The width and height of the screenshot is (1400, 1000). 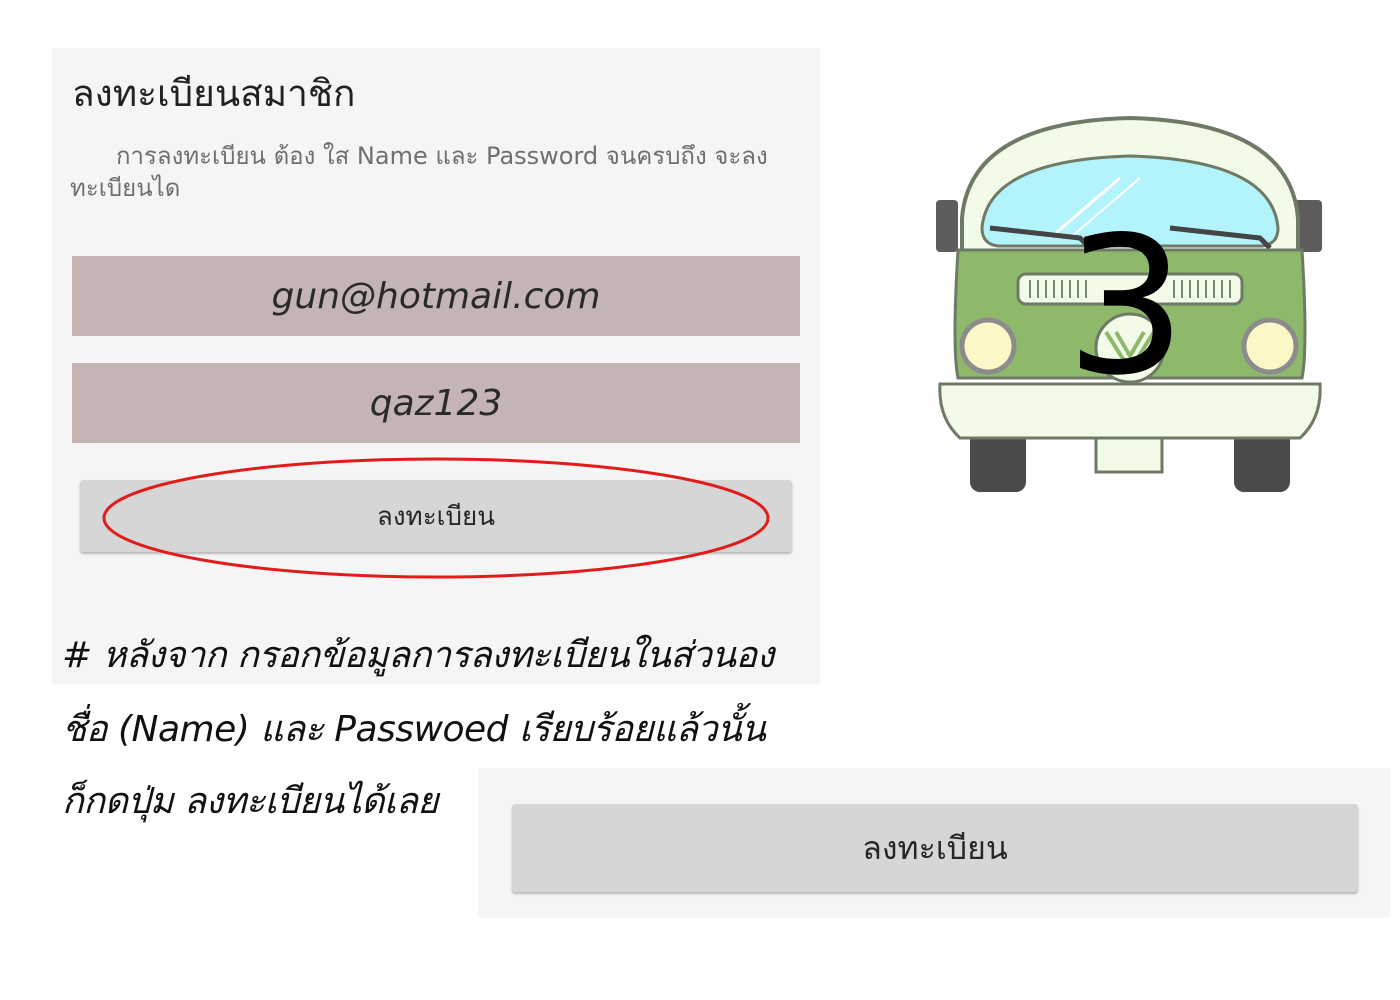 I want to click on step-number: 3, so click(x=1126, y=306).